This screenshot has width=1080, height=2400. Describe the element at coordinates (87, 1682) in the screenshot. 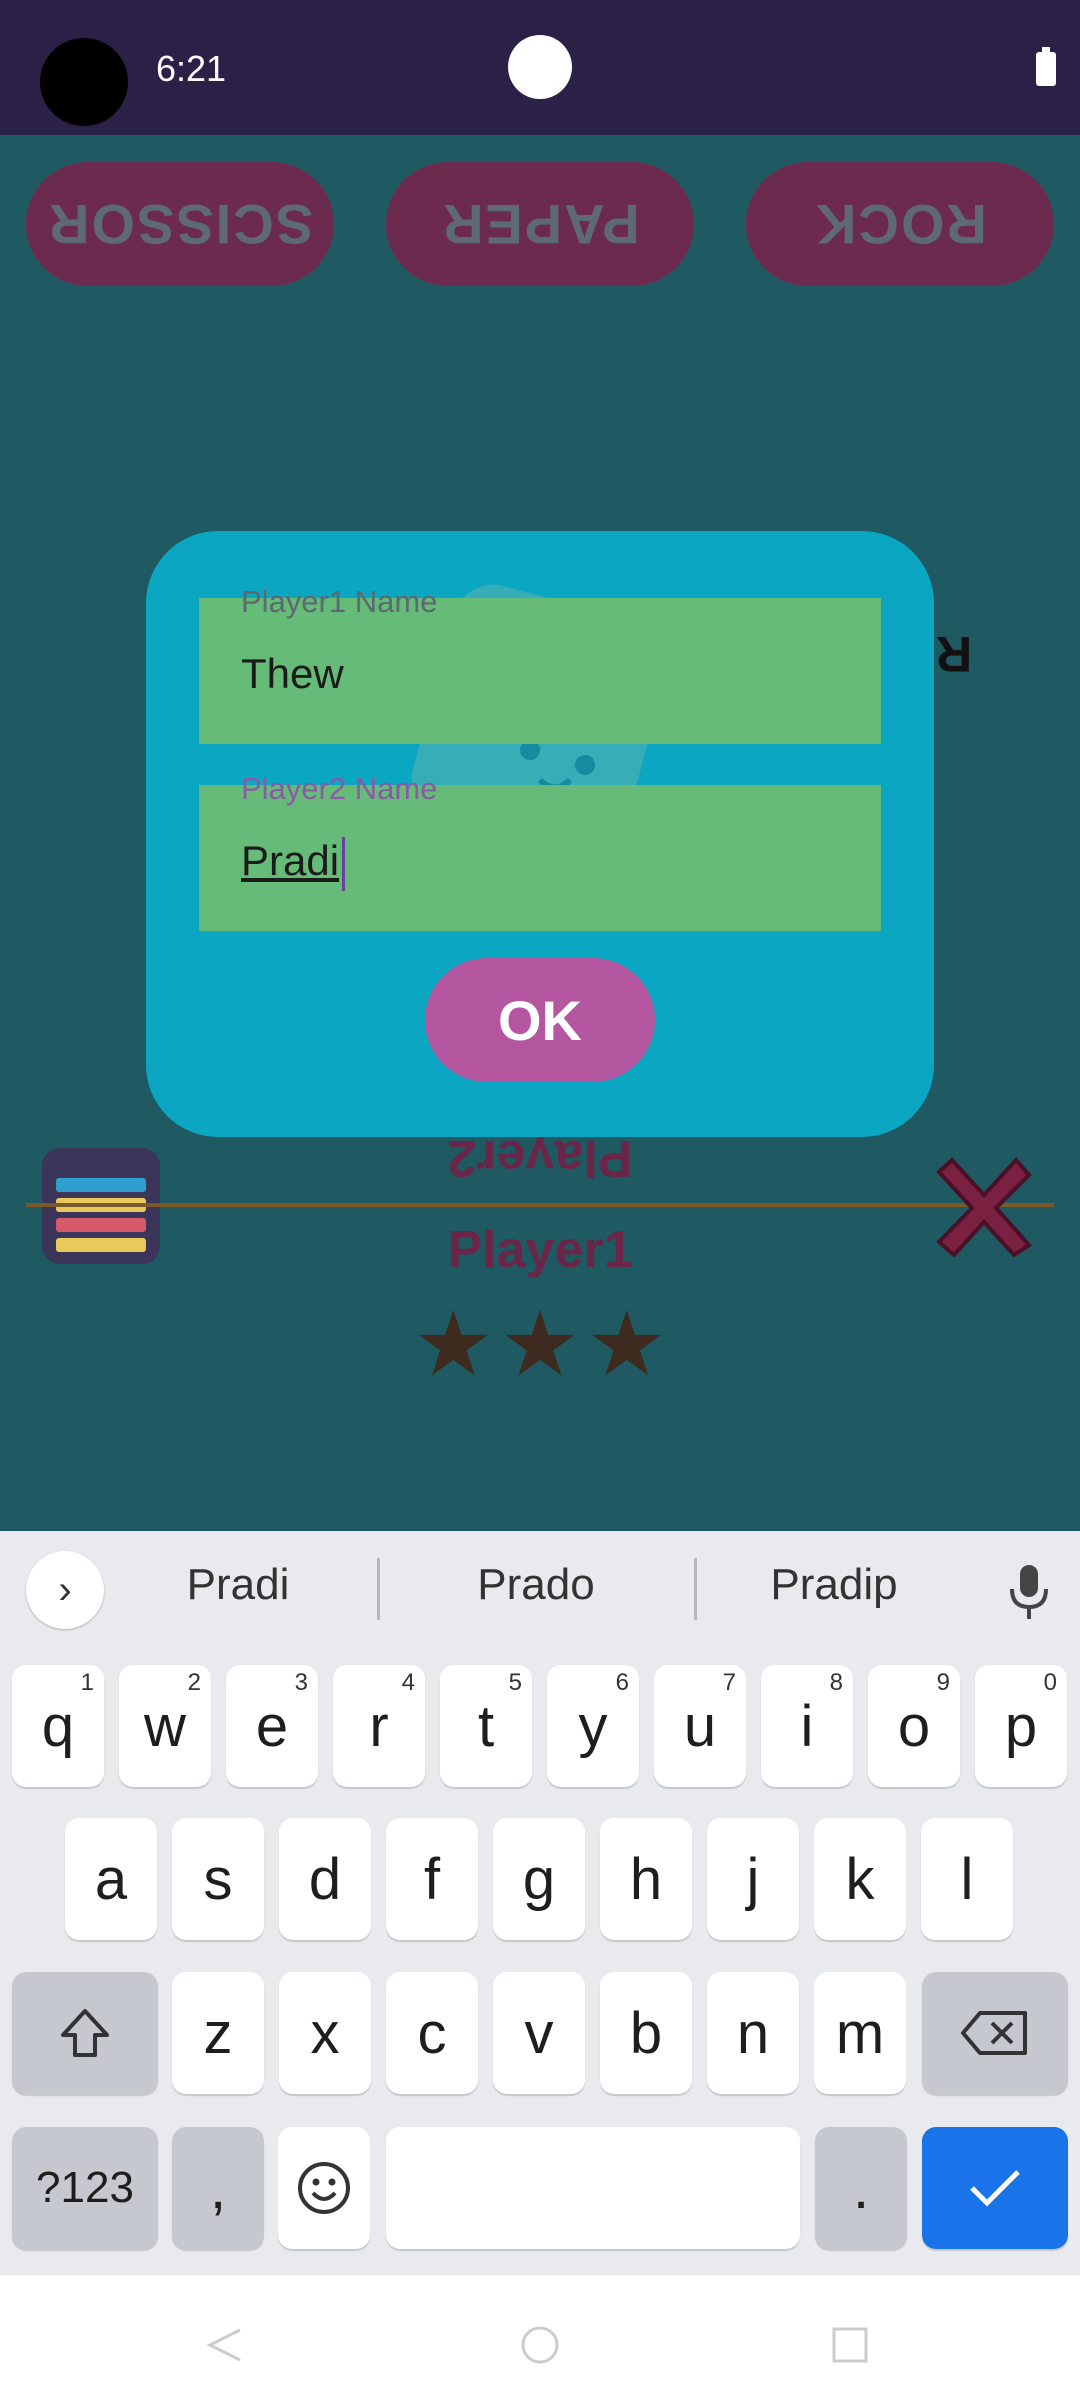

I see `key-number-hint: 1` at that location.